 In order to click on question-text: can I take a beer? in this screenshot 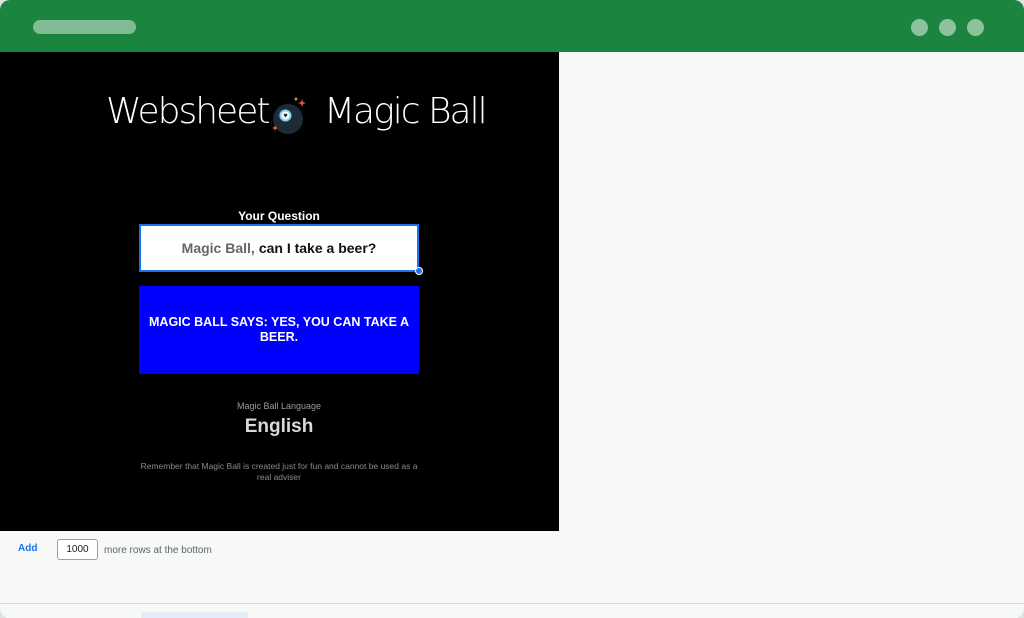, I will do `click(317, 248)`.